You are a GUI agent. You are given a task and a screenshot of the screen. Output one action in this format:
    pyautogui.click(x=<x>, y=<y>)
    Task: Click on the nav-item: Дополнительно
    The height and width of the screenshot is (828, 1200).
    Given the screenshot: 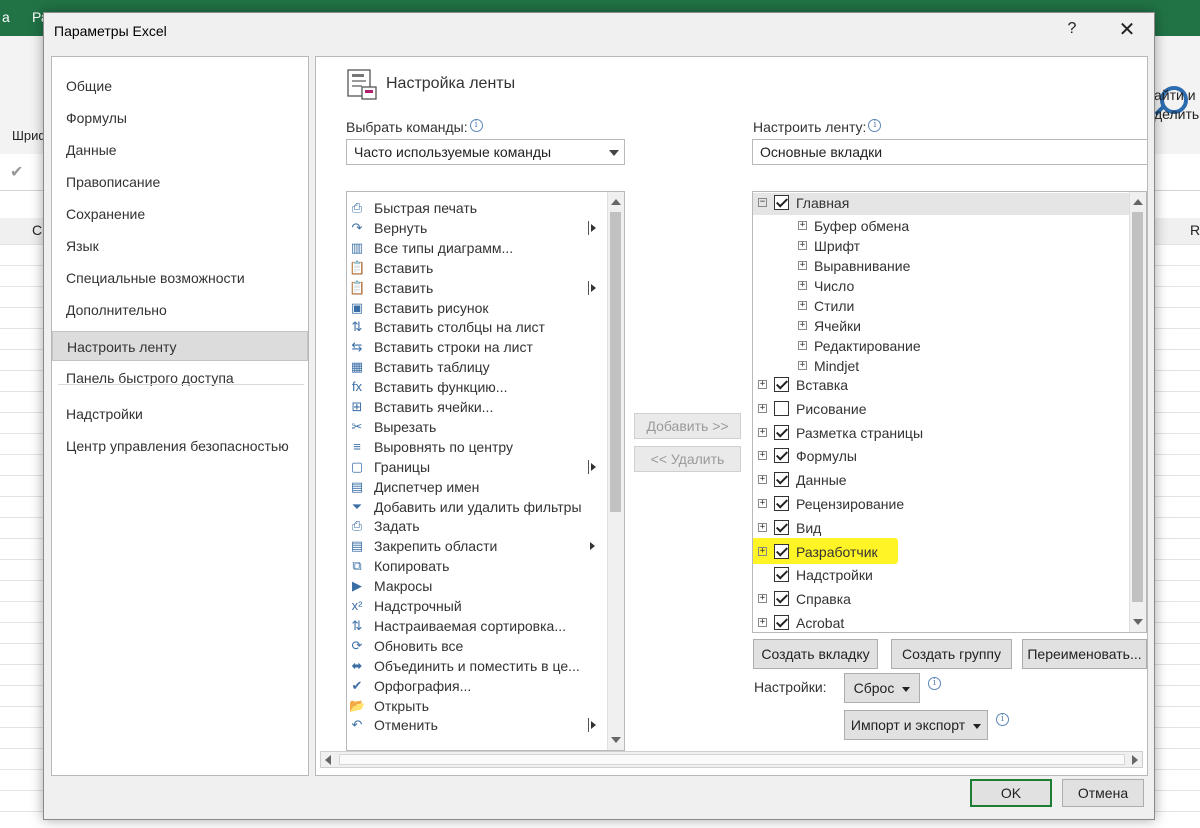 What is the action you would take?
    pyautogui.click(x=180, y=310)
    